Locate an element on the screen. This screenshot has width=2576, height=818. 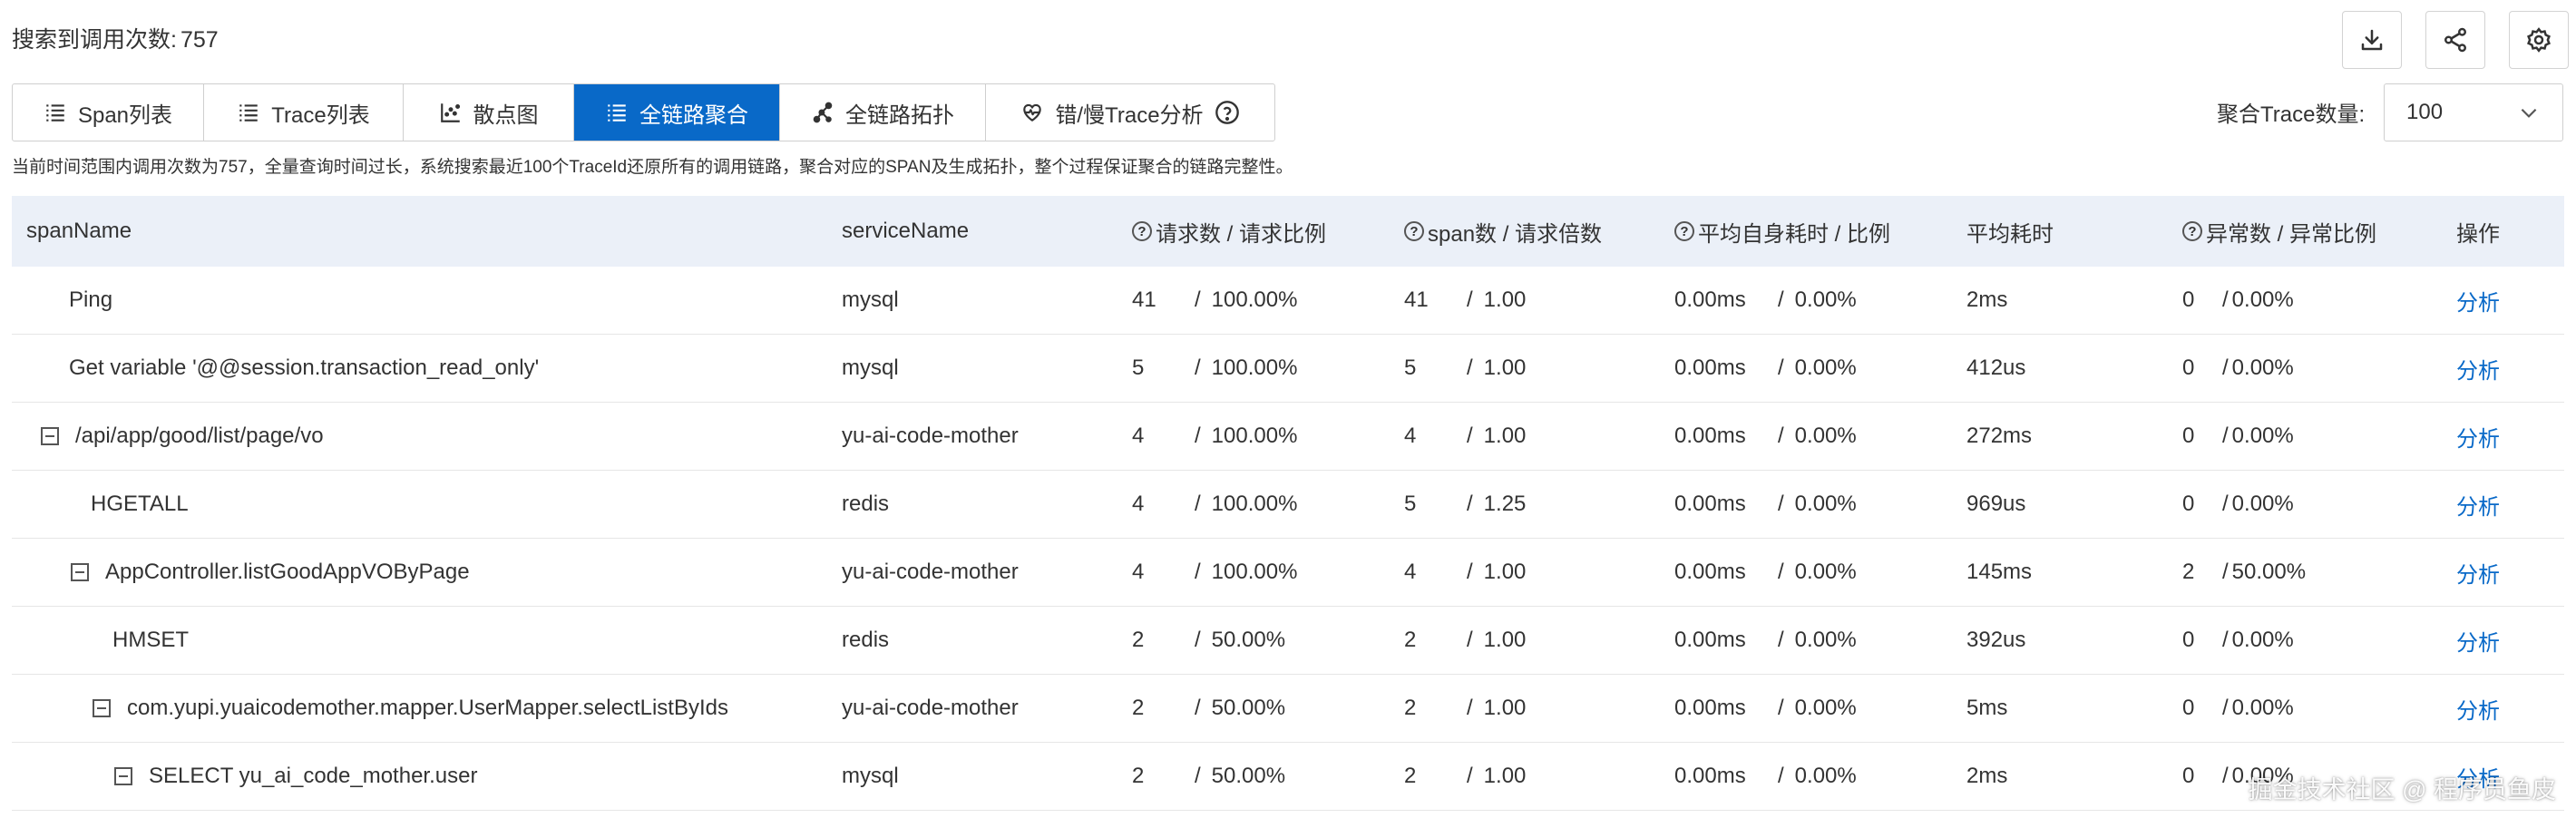
span-count: 5 is located at coordinates (1410, 504).